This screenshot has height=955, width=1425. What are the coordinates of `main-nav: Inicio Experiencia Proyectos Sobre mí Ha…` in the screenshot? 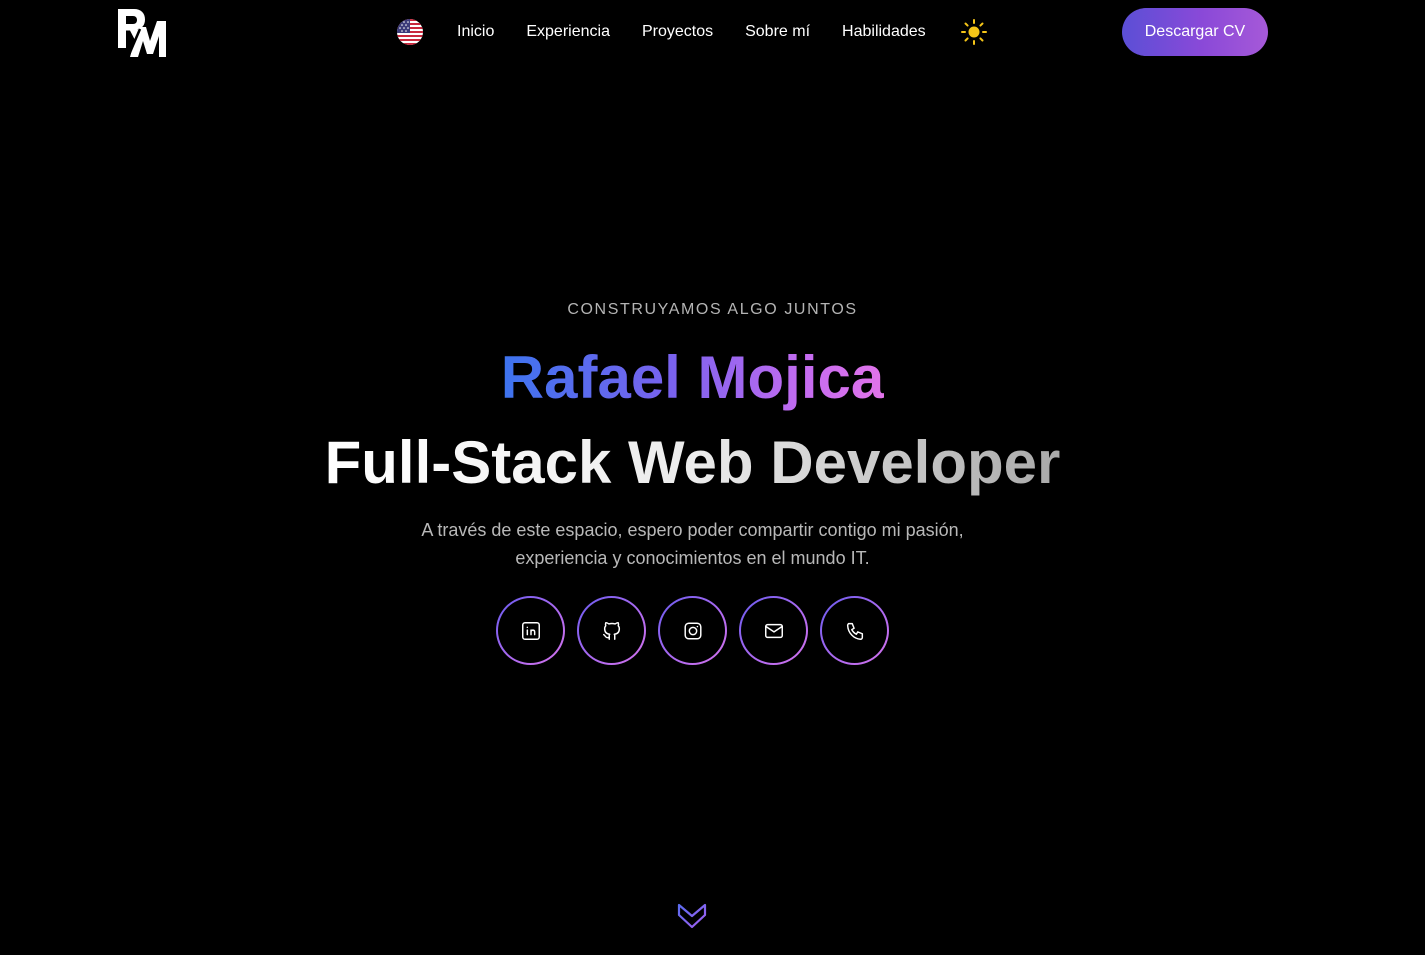 It's located at (692, 32).